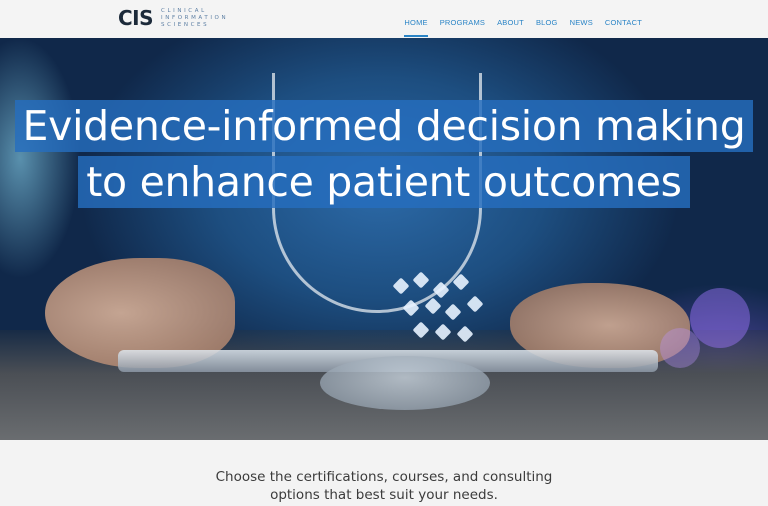  I want to click on site-logo: CIS CLINICAL INFORMATION SCIENCES, so click(173, 18).